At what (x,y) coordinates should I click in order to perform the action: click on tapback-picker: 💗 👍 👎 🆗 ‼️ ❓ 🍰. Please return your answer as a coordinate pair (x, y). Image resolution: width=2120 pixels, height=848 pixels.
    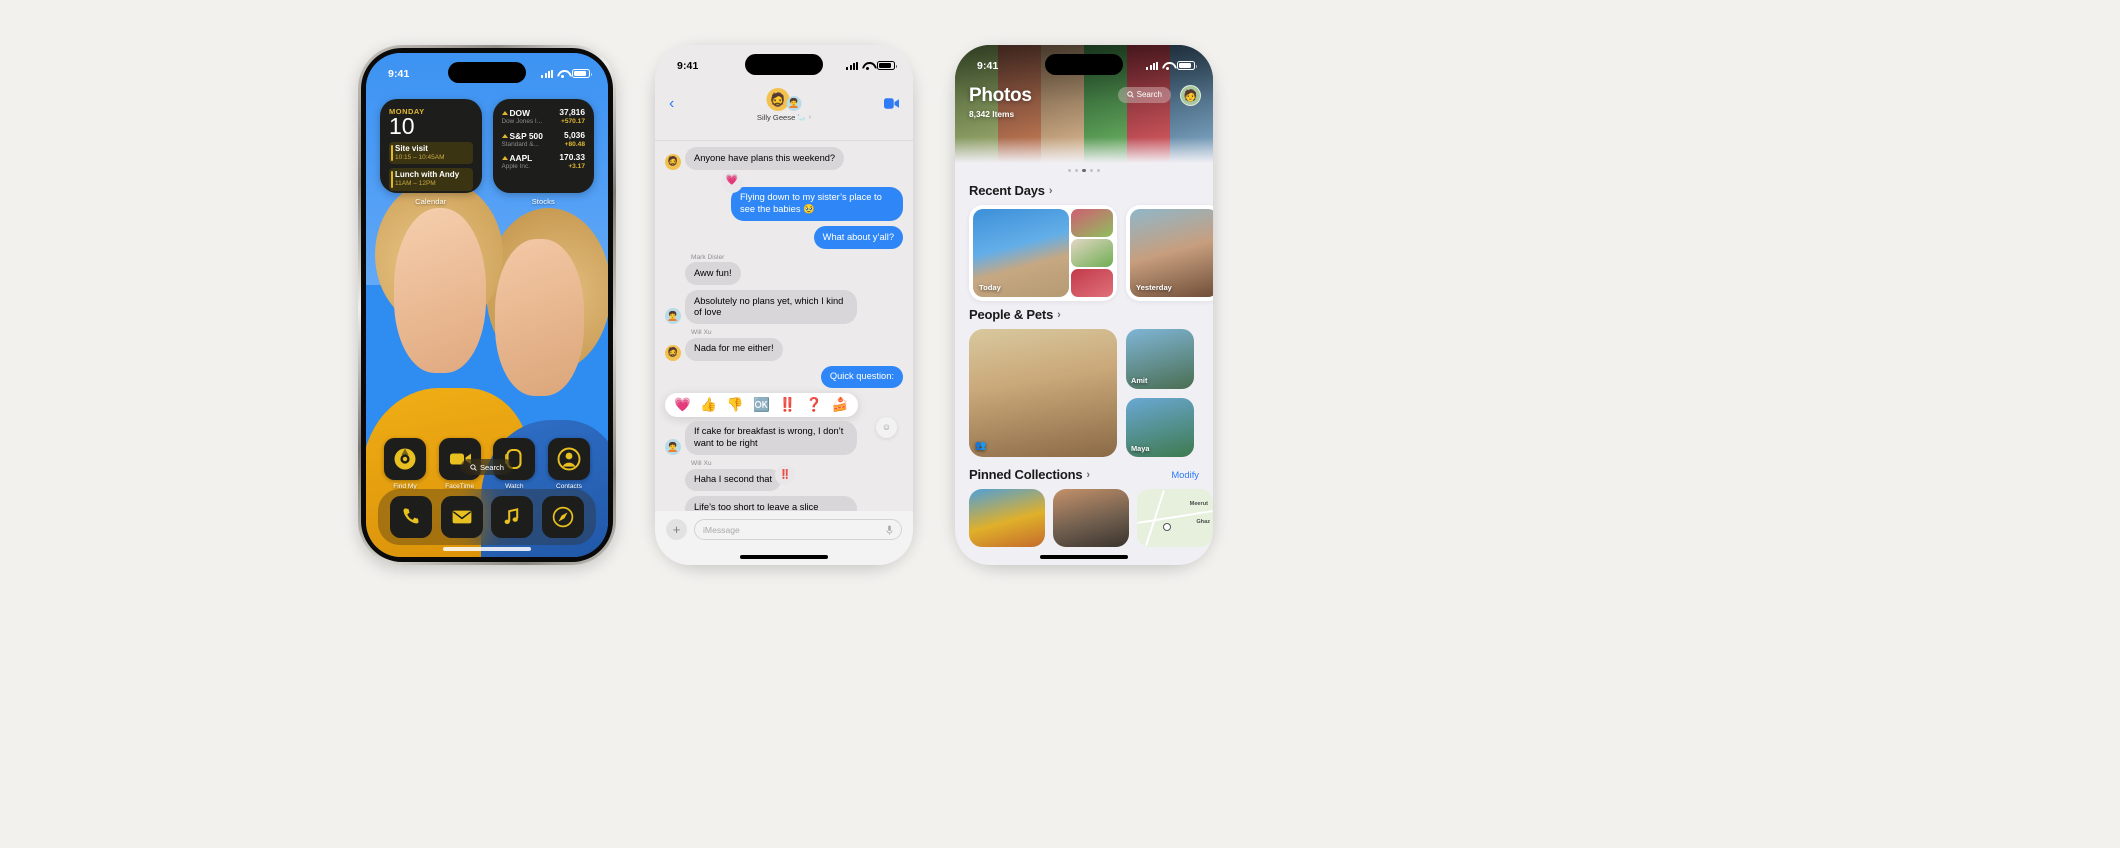
    Looking at the image, I should click on (761, 405).